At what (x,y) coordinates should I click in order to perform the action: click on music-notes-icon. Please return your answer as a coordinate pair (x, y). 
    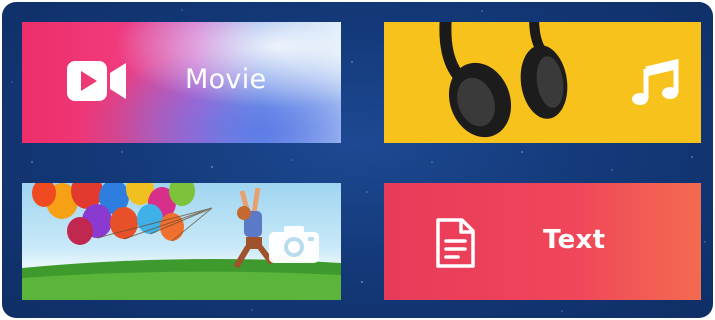
    Looking at the image, I should click on (655, 82).